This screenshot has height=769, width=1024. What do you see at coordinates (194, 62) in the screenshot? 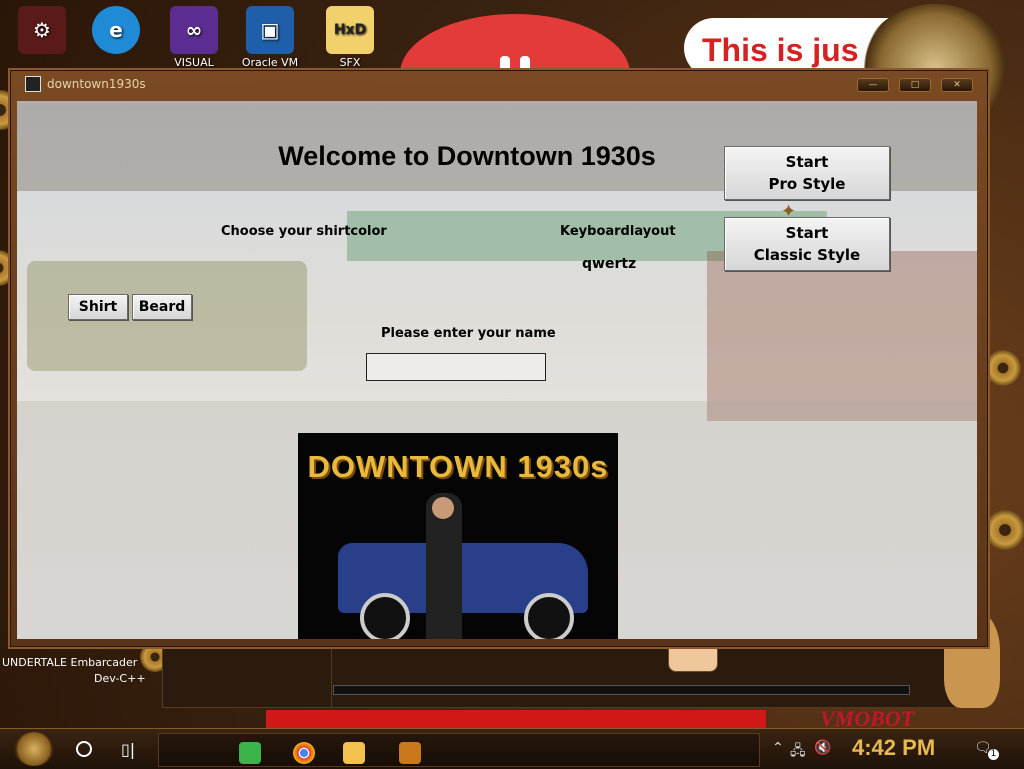
I see `desktop-icon-label: VISUAL` at bounding box center [194, 62].